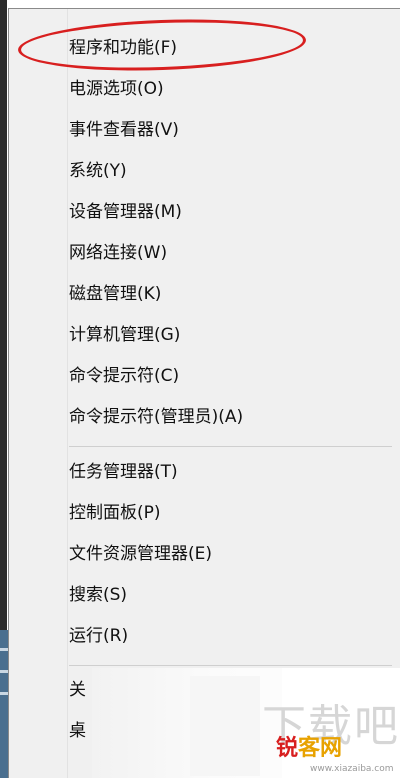  Describe the element at coordinates (124, 376) in the screenshot. I see `menu-item-command-prompt: 命令提示符(C)` at that location.